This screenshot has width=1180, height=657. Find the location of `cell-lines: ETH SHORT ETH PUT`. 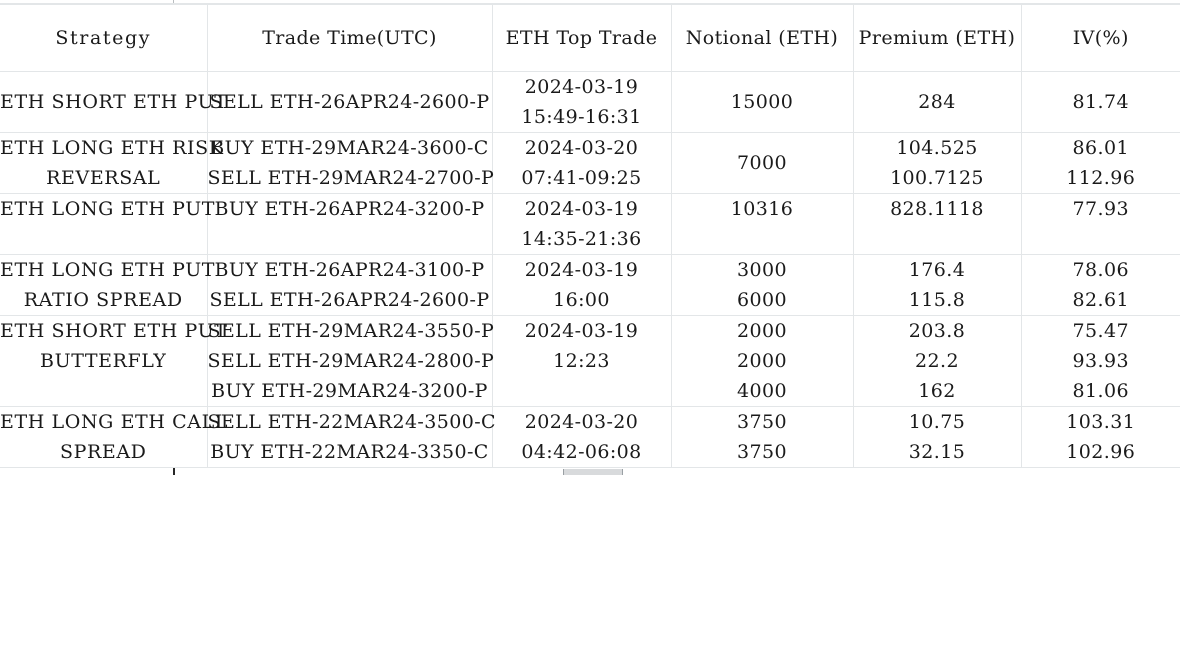

cell-lines: ETH SHORT ETH PUT is located at coordinates (114, 102).